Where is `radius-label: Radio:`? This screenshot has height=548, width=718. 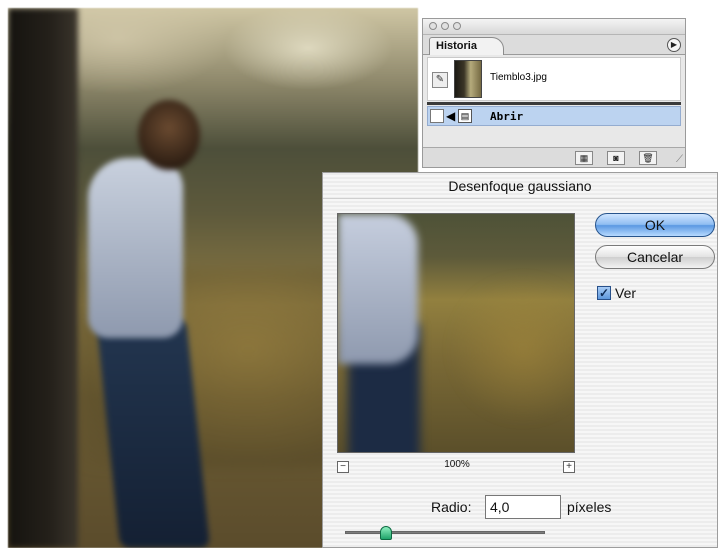
radius-label: Radio: is located at coordinates (451, 507).